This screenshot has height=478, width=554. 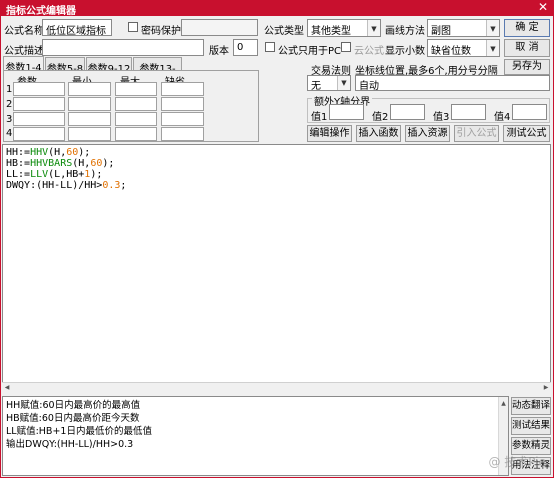 I want to click on insert-function-button: 插入函数, so click(x=378, y=133).